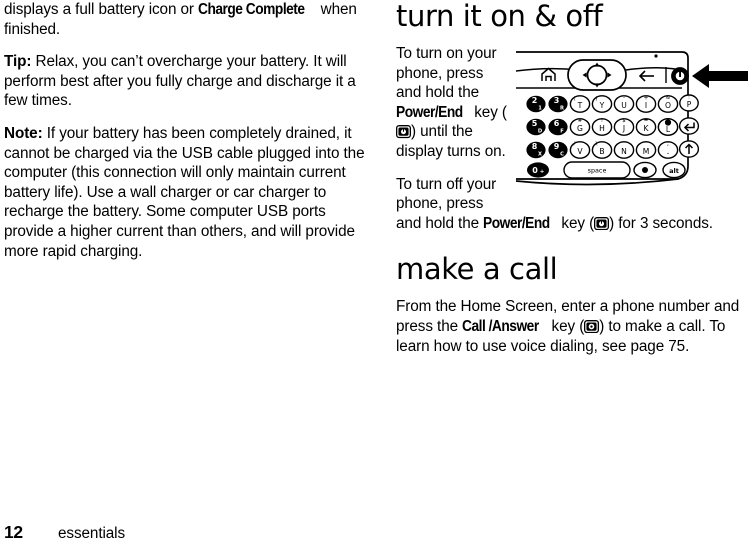  Describe the element at coordinates (689, 104) in the screenshot. I see `svg-text: P` at that location.